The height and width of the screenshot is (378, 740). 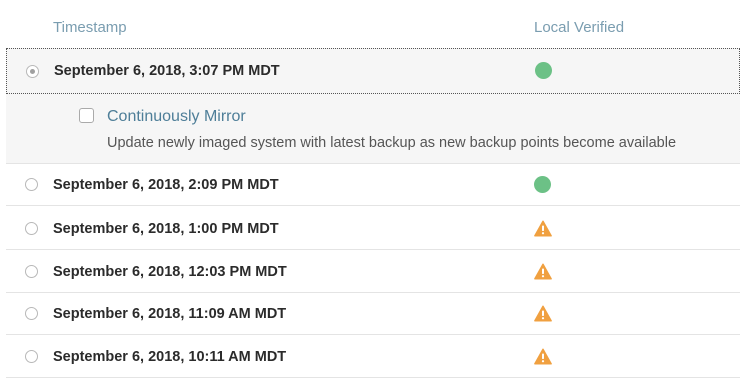 What do you see at coordinates (373, 71) in the screenshot?
I see `table-row-selected: September 6, 2018, 3:07 PM MDT` at bounding box center [373, 71].